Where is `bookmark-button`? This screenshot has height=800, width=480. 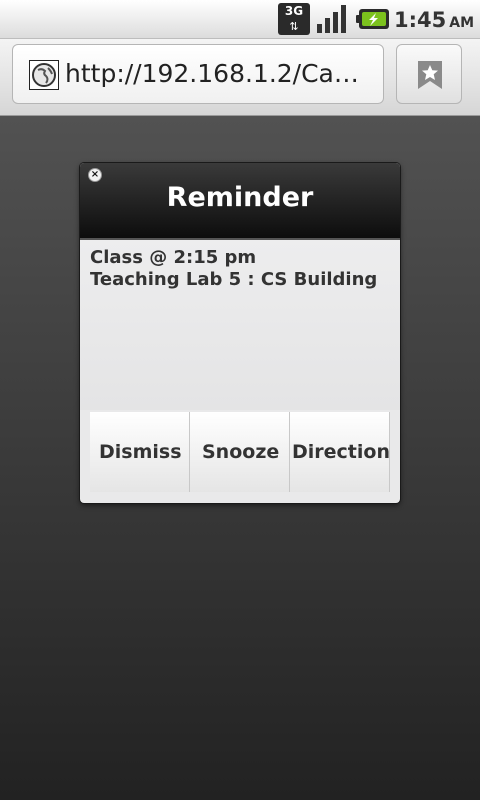 bookmark-button is located at coordinates (429, 74).